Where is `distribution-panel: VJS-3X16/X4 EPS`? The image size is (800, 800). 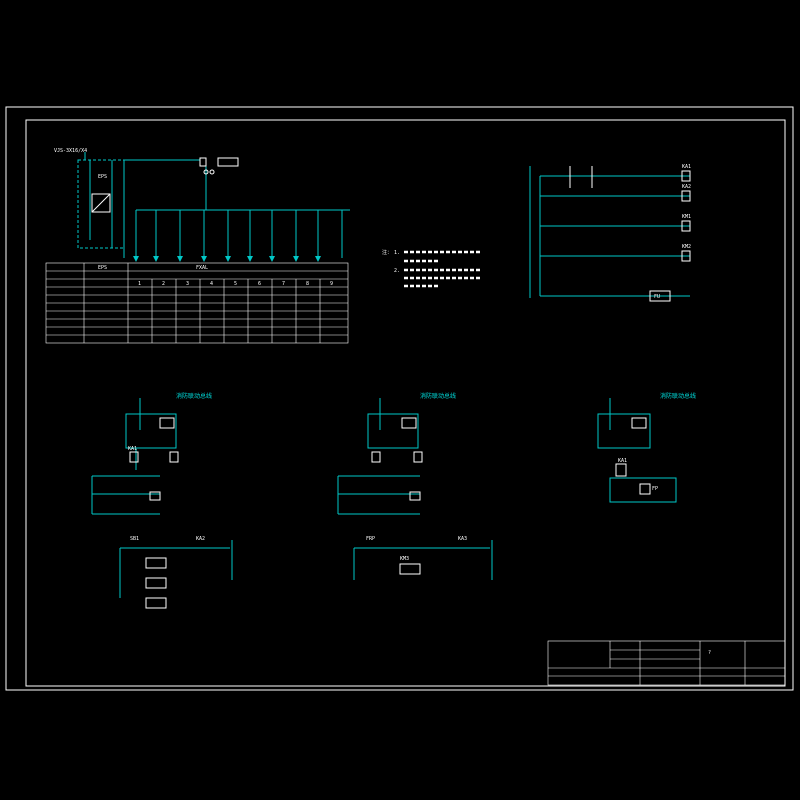 distribution-panel: VJS-3X16/X4 EPS is located at coordinates (202, 205).